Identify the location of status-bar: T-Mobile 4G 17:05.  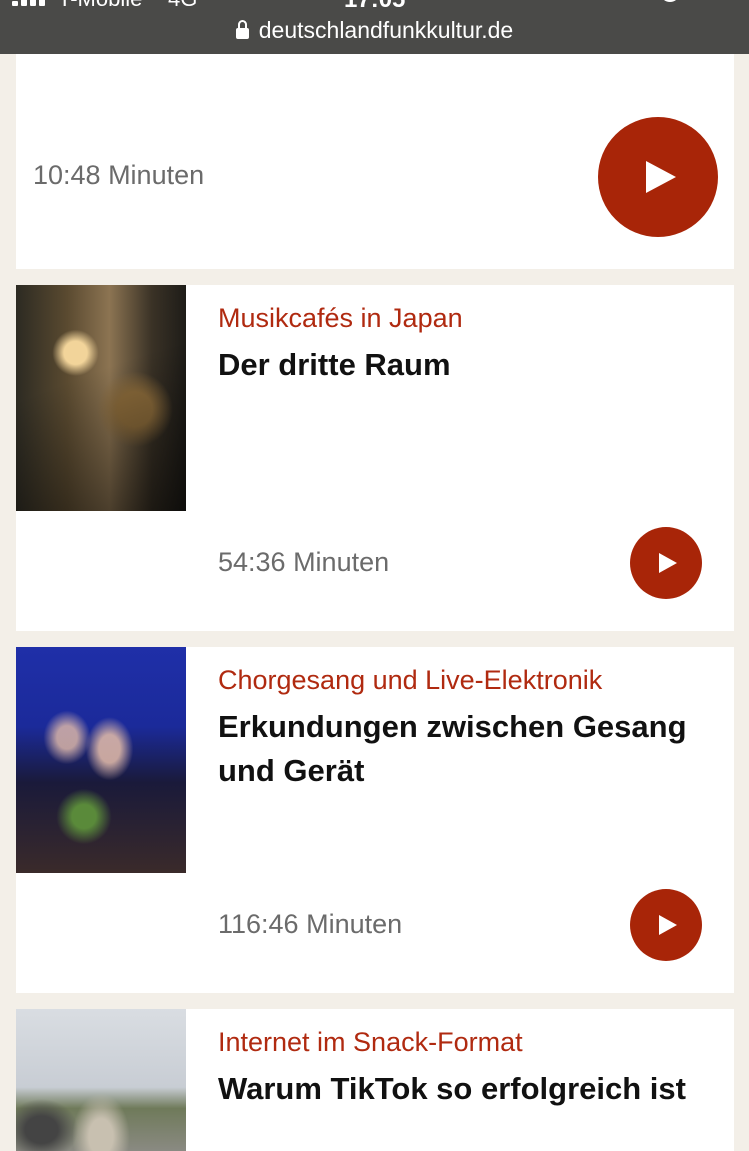
(374, 6).